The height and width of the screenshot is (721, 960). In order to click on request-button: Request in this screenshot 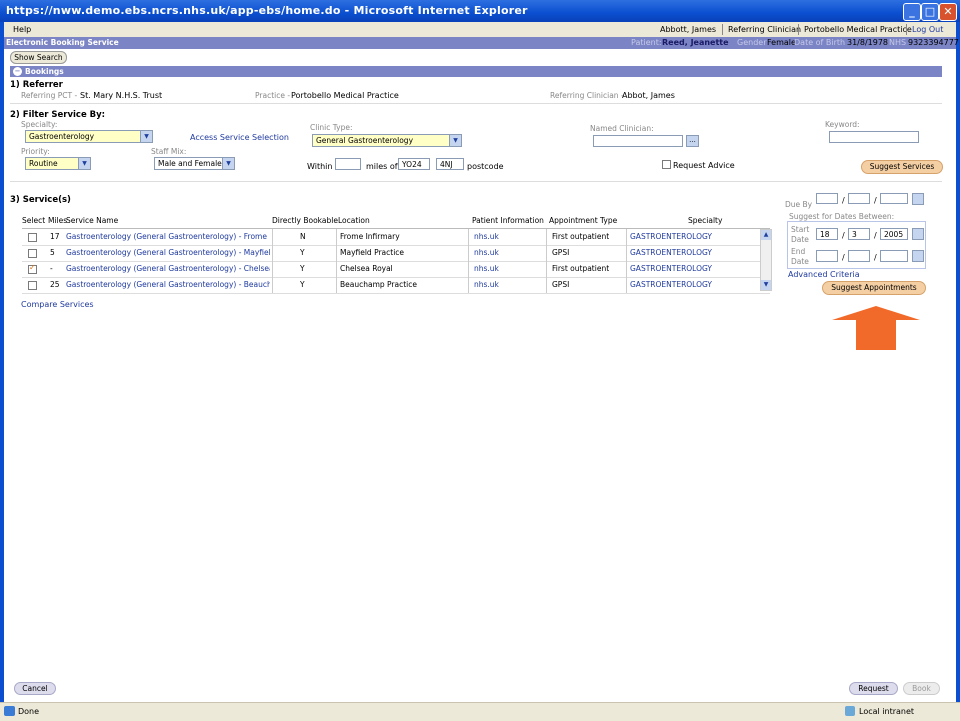, I will do `click(873, 688)`.